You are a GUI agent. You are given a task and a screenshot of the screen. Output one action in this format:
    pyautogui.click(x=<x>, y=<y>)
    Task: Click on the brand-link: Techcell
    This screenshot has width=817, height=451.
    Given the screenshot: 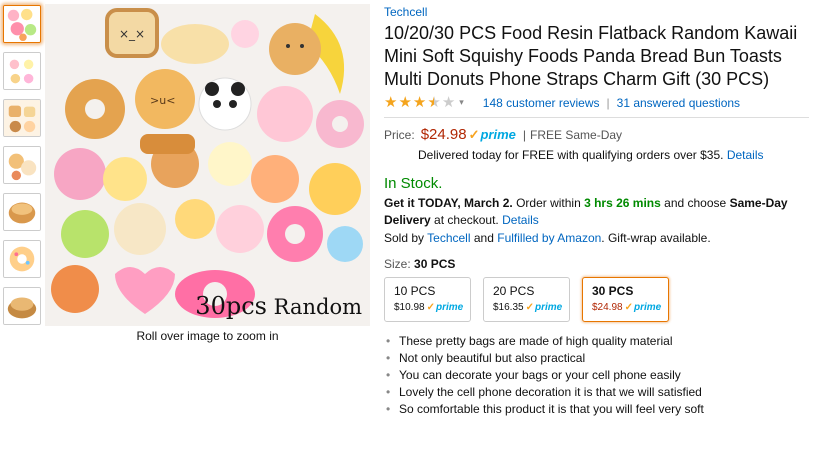 What is the action you would take?
    pyautogui.click(x=405, y=12)
    